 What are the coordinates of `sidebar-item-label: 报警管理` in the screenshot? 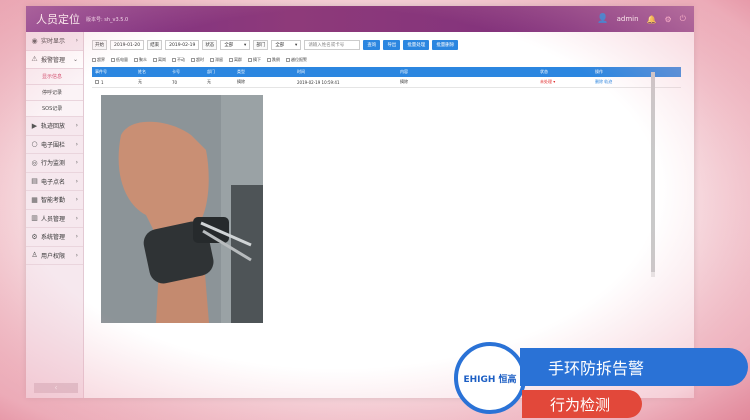 It's located at (53, 60).